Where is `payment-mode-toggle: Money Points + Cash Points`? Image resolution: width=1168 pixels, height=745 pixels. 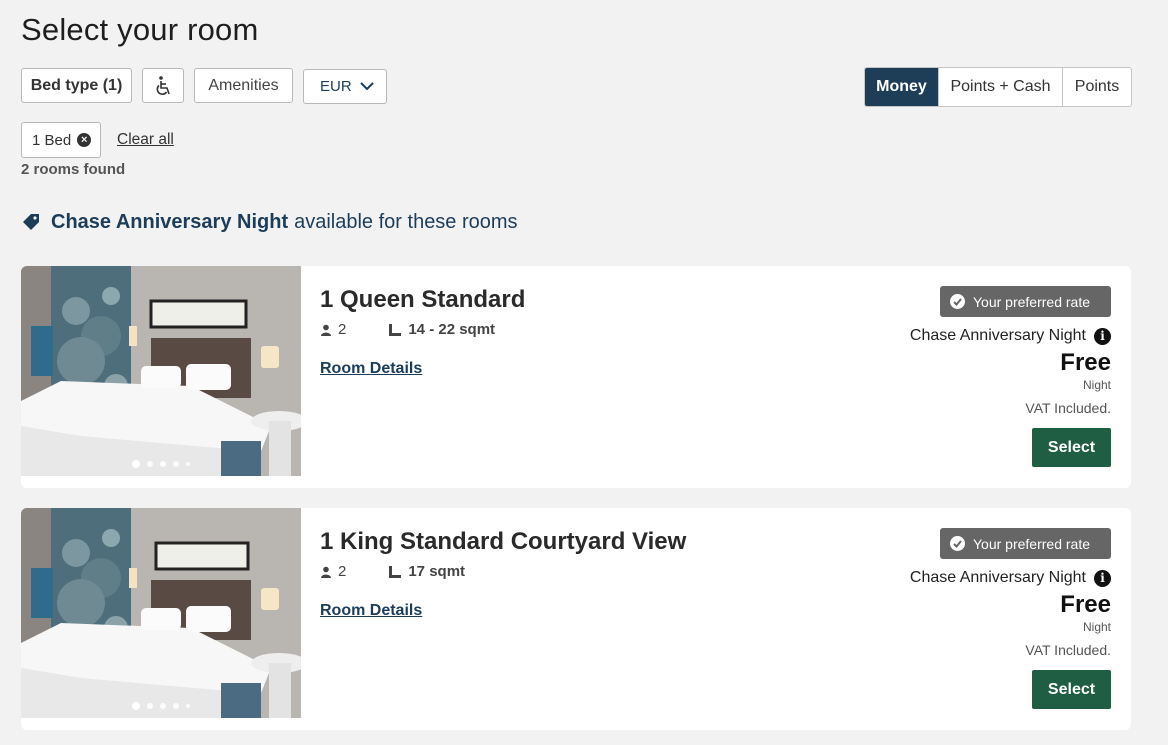
payment-mode-toggle: Money Points + Cash Points is located at coordinates (998, 87).